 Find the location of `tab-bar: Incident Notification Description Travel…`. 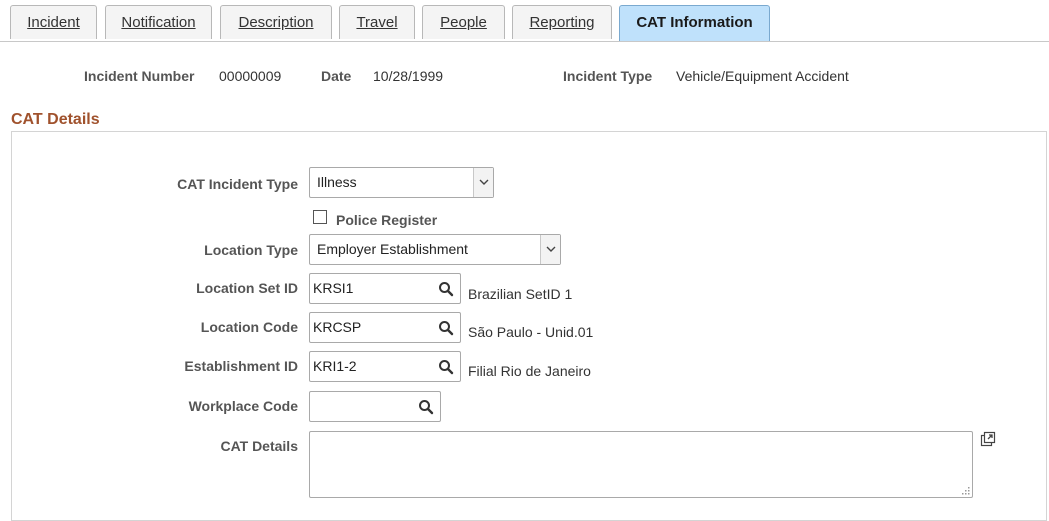

tab-bar: Incident Notification Description Travel… is located at coordinates (524, 21).